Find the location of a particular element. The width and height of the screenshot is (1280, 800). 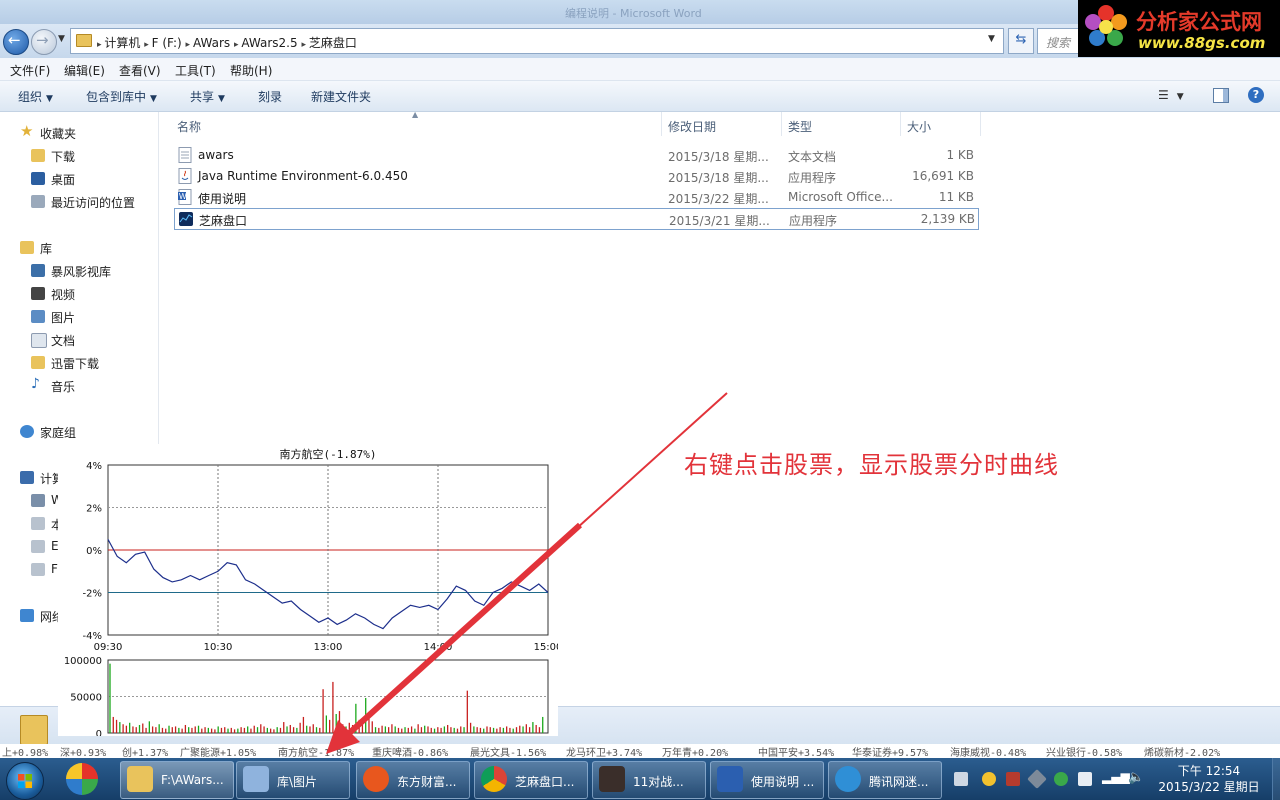

address-dropdown-icon: ▼ is located at coordinates (991, 39).